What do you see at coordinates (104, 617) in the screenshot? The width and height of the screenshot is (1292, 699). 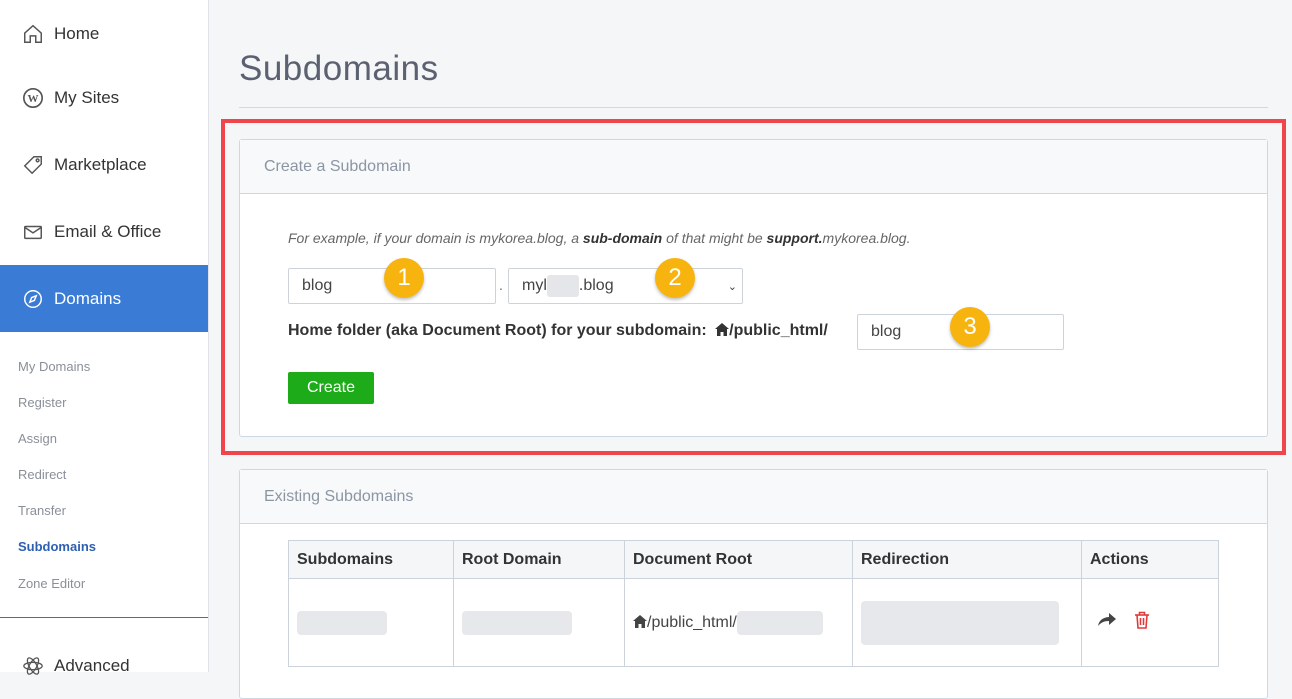 I see `sidebar-divider` at bounding box center [104, 617].